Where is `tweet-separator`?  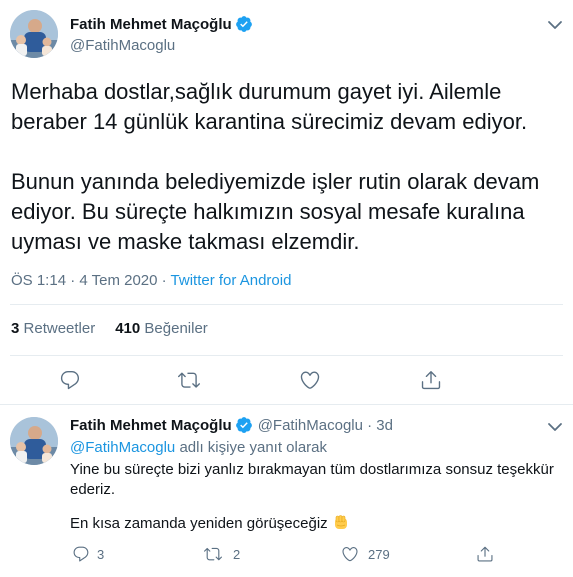
tweet-separator is located at coordinates (286, 404).